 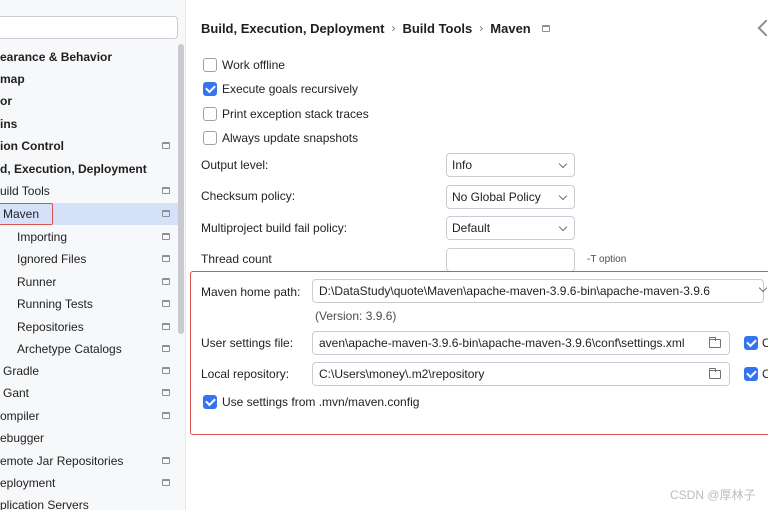 I want to click on print-stack-checkbox, so click(x=210, y=114).